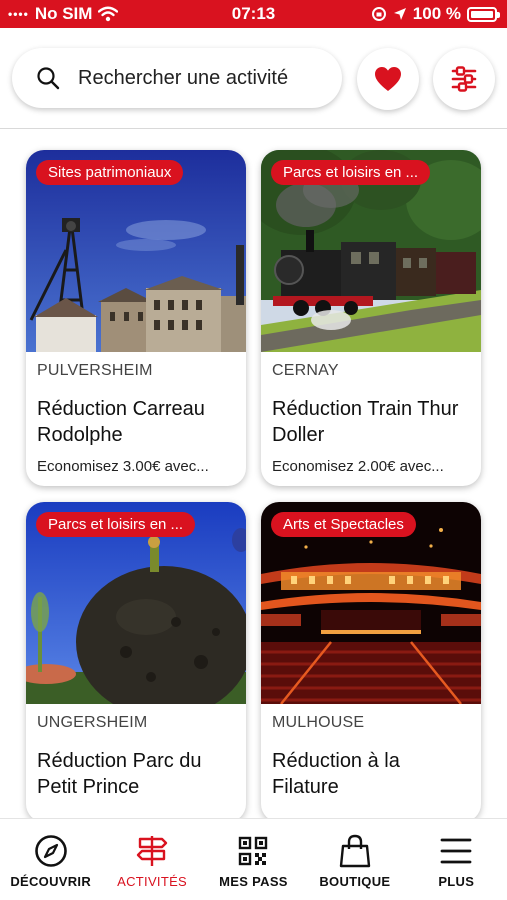 The image size is (507, 900). What do you see at coordinates (95, 370) in the screenshot?
I see `activity-city: PULVERSHEIM` at bounding box center [95, 370].